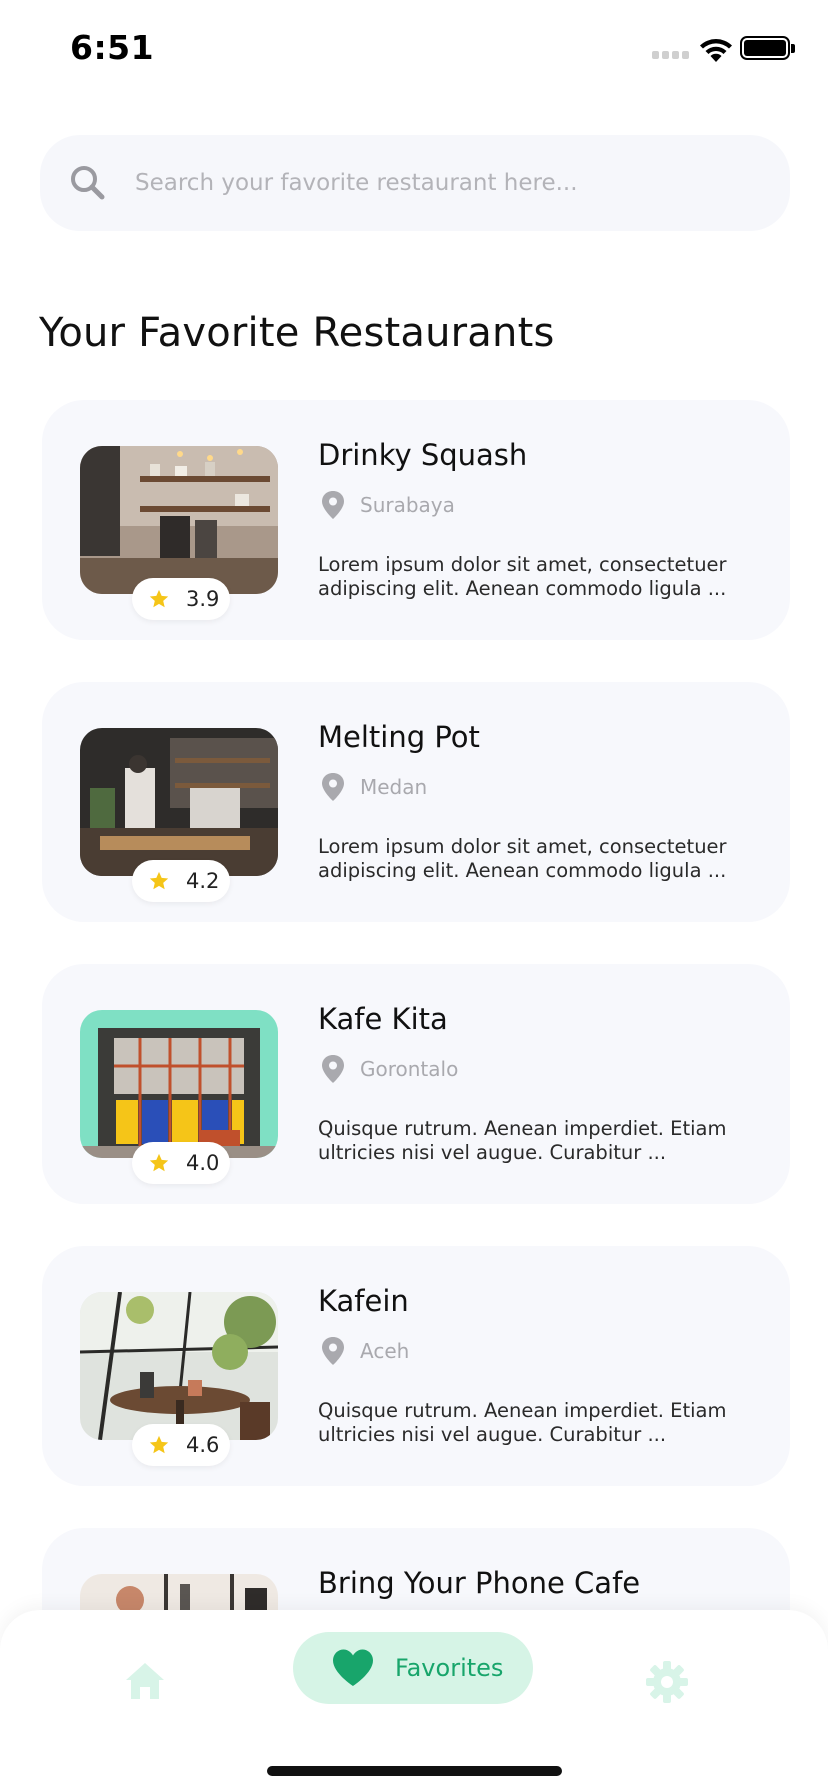 This screenshot has height=1792, width=828. Describe the element at coordinates (394, 787) in the screenshot. I see `restaurant-city: Medan` at that location.